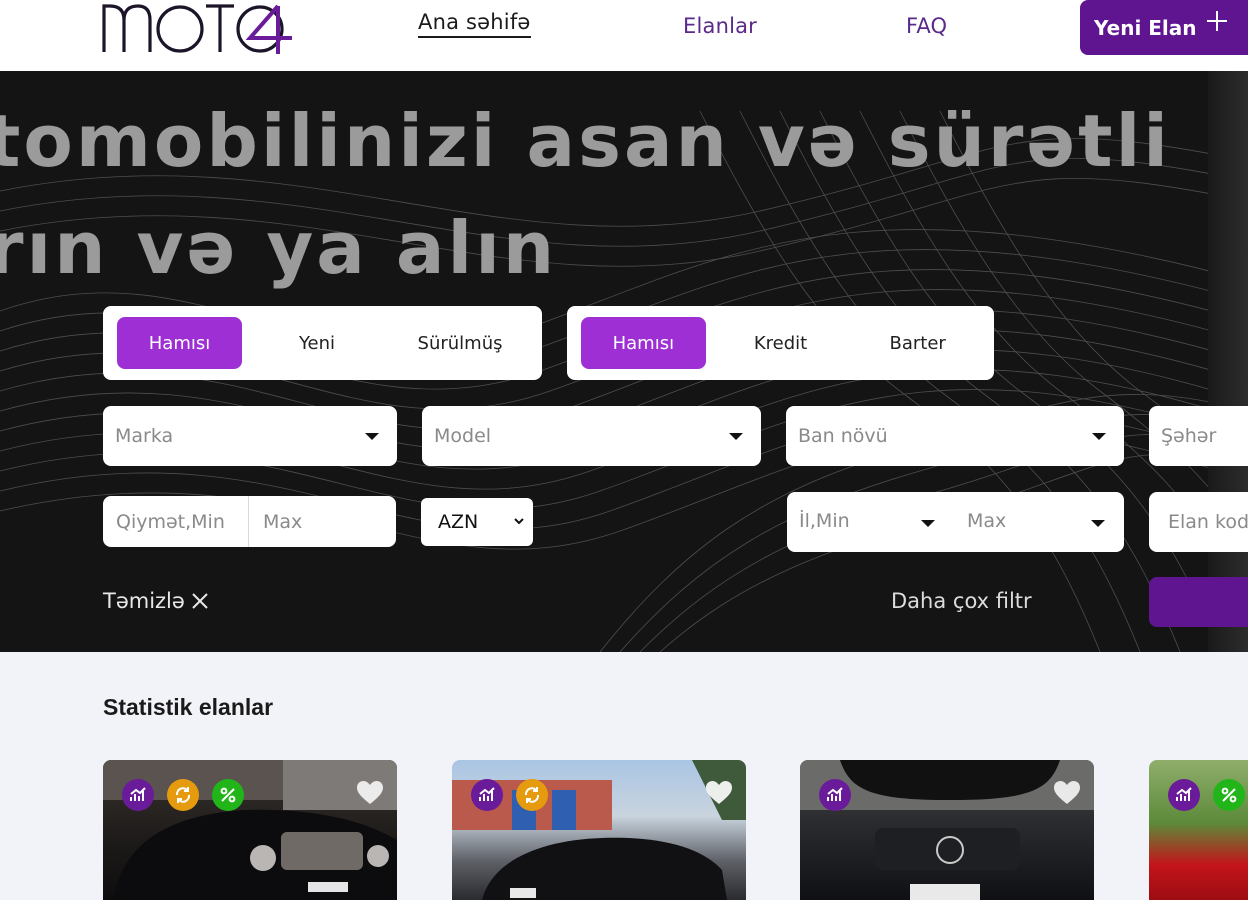  Describe the element at coordinates (720, 26) in the screenshot. I see `nav-ads: Elanlar` at that location.